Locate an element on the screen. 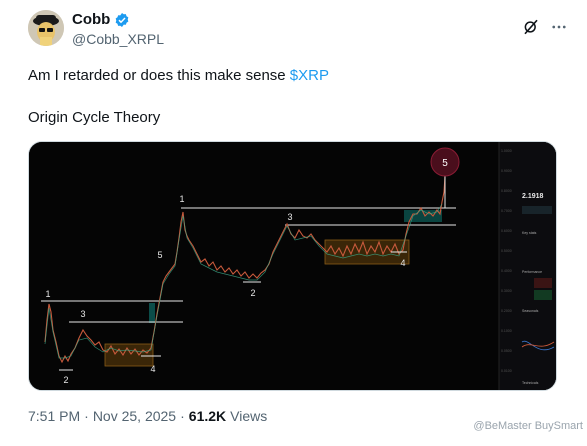 This screenshot has width=587, height=446. grok-icon is located at coordinates (531, 27).